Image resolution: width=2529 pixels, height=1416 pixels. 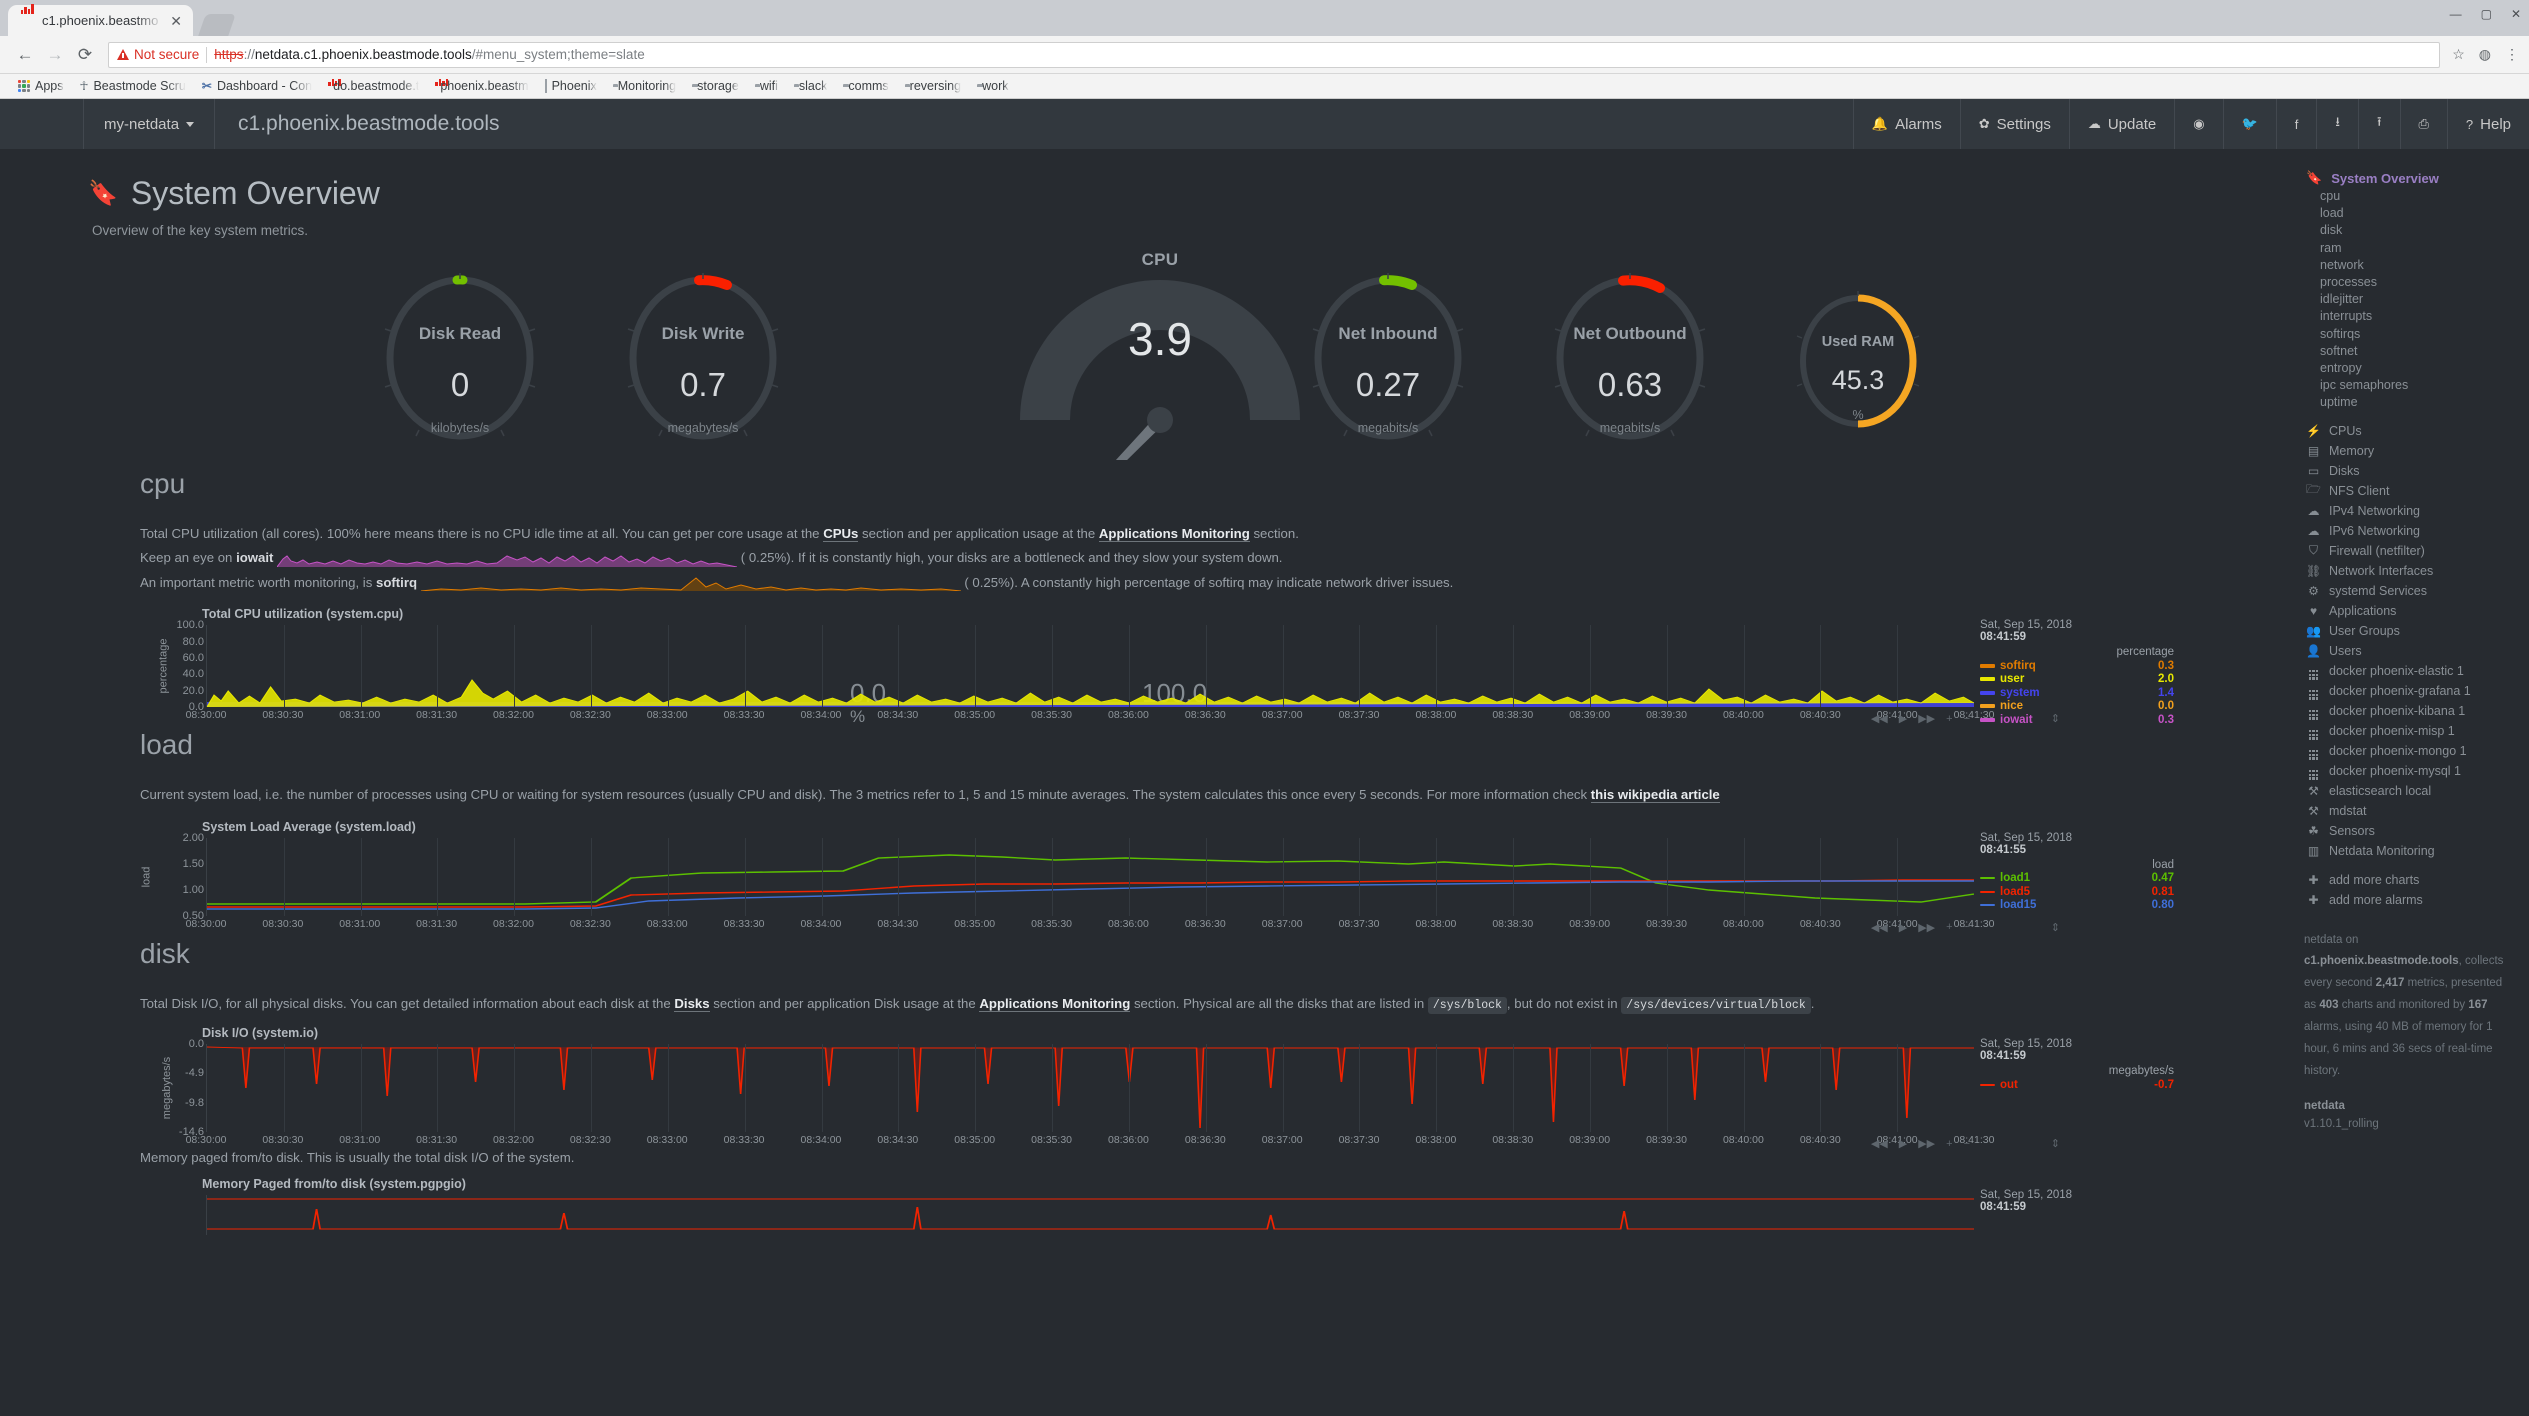 What do you see at coordinates (2409, 851) in the screenshot?
I see `sidebar-item-netdata-monitoring: ▥ Netdata Monitoring` at bounding box center [2409, 851].